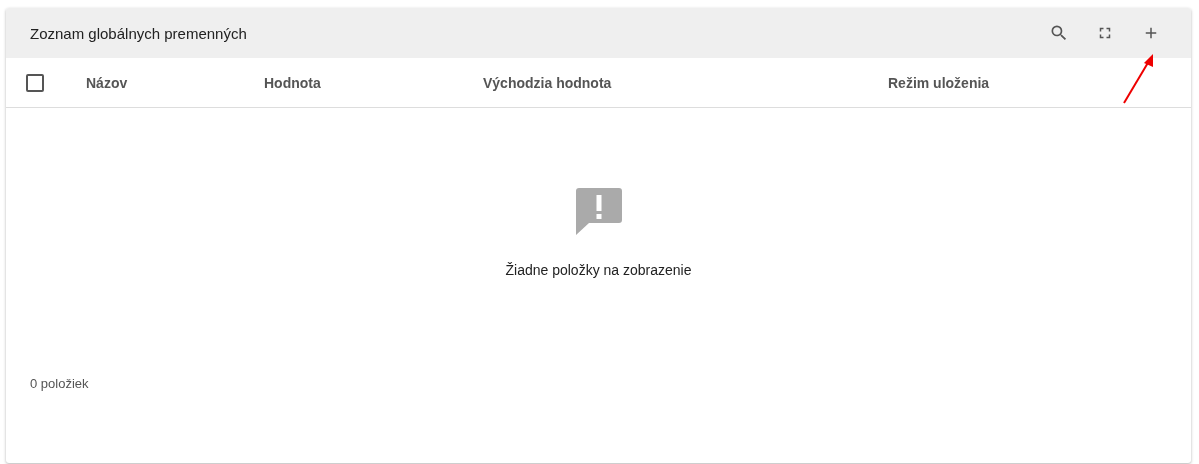 This screenshot has height=464, width=1199. Describe the element at coordinates (598, 211) in the screenshot. I see `warning-message-icon` at that location.